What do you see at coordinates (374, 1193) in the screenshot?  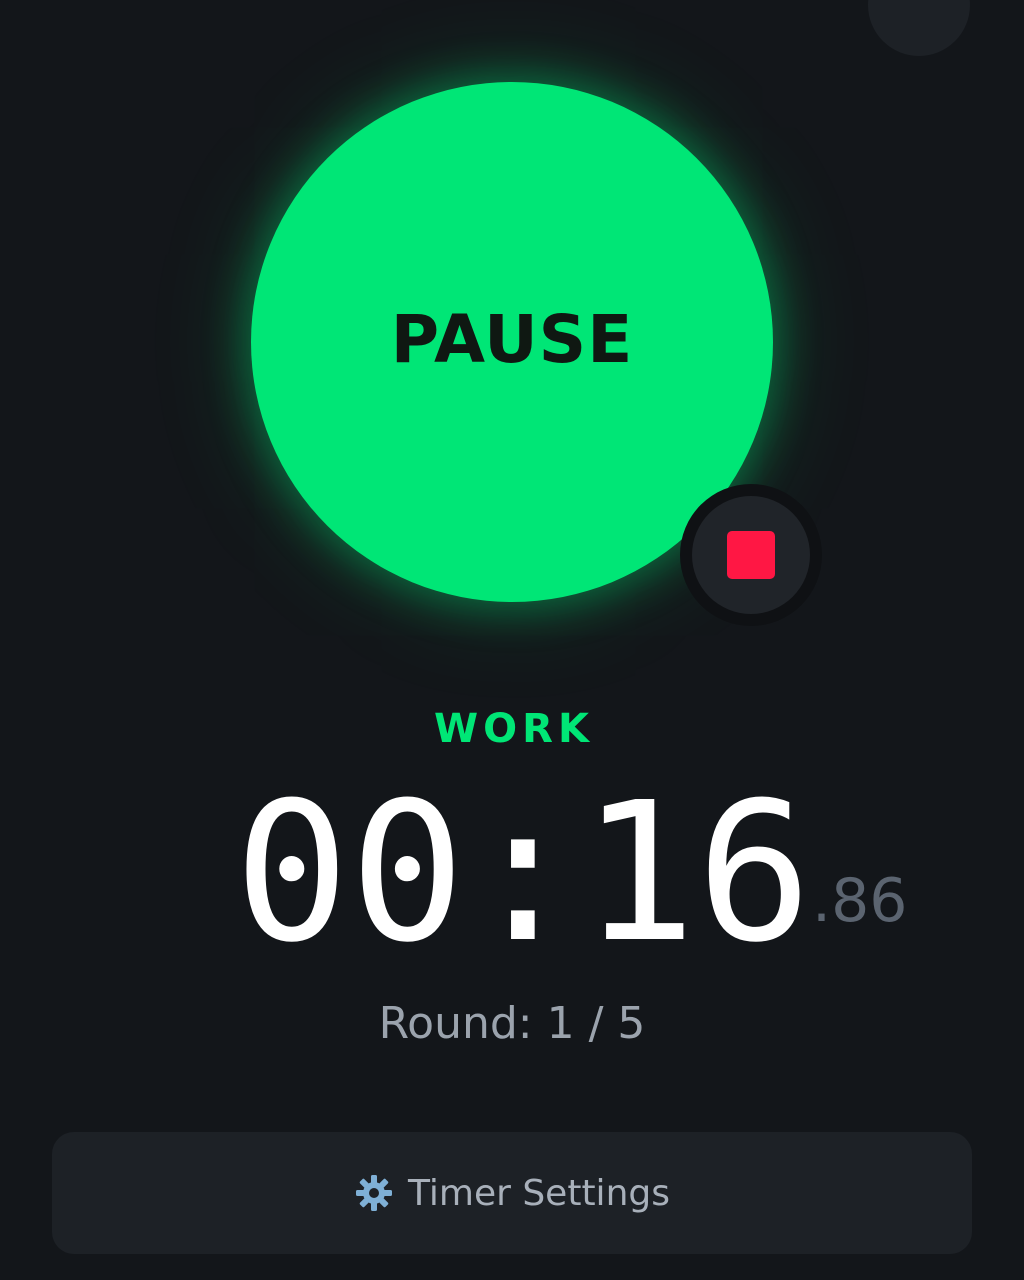 I see `gear-icon` at bounding box center [374, 1193].